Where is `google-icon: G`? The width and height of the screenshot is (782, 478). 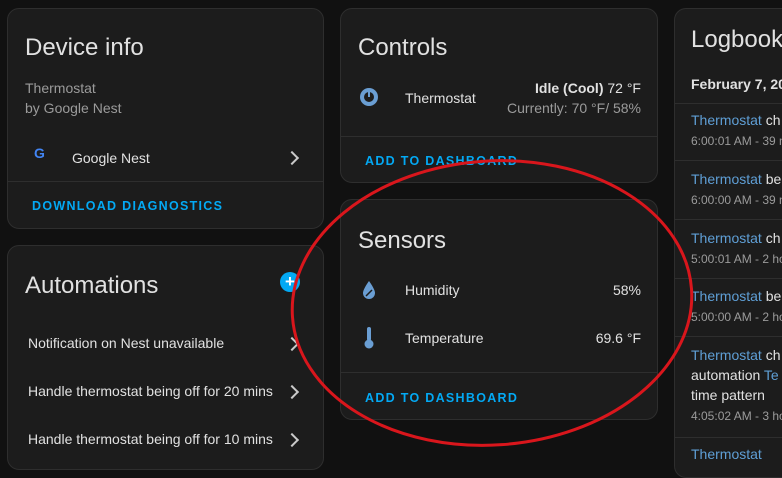 google-icon: G is located at coordinates (39, 153).